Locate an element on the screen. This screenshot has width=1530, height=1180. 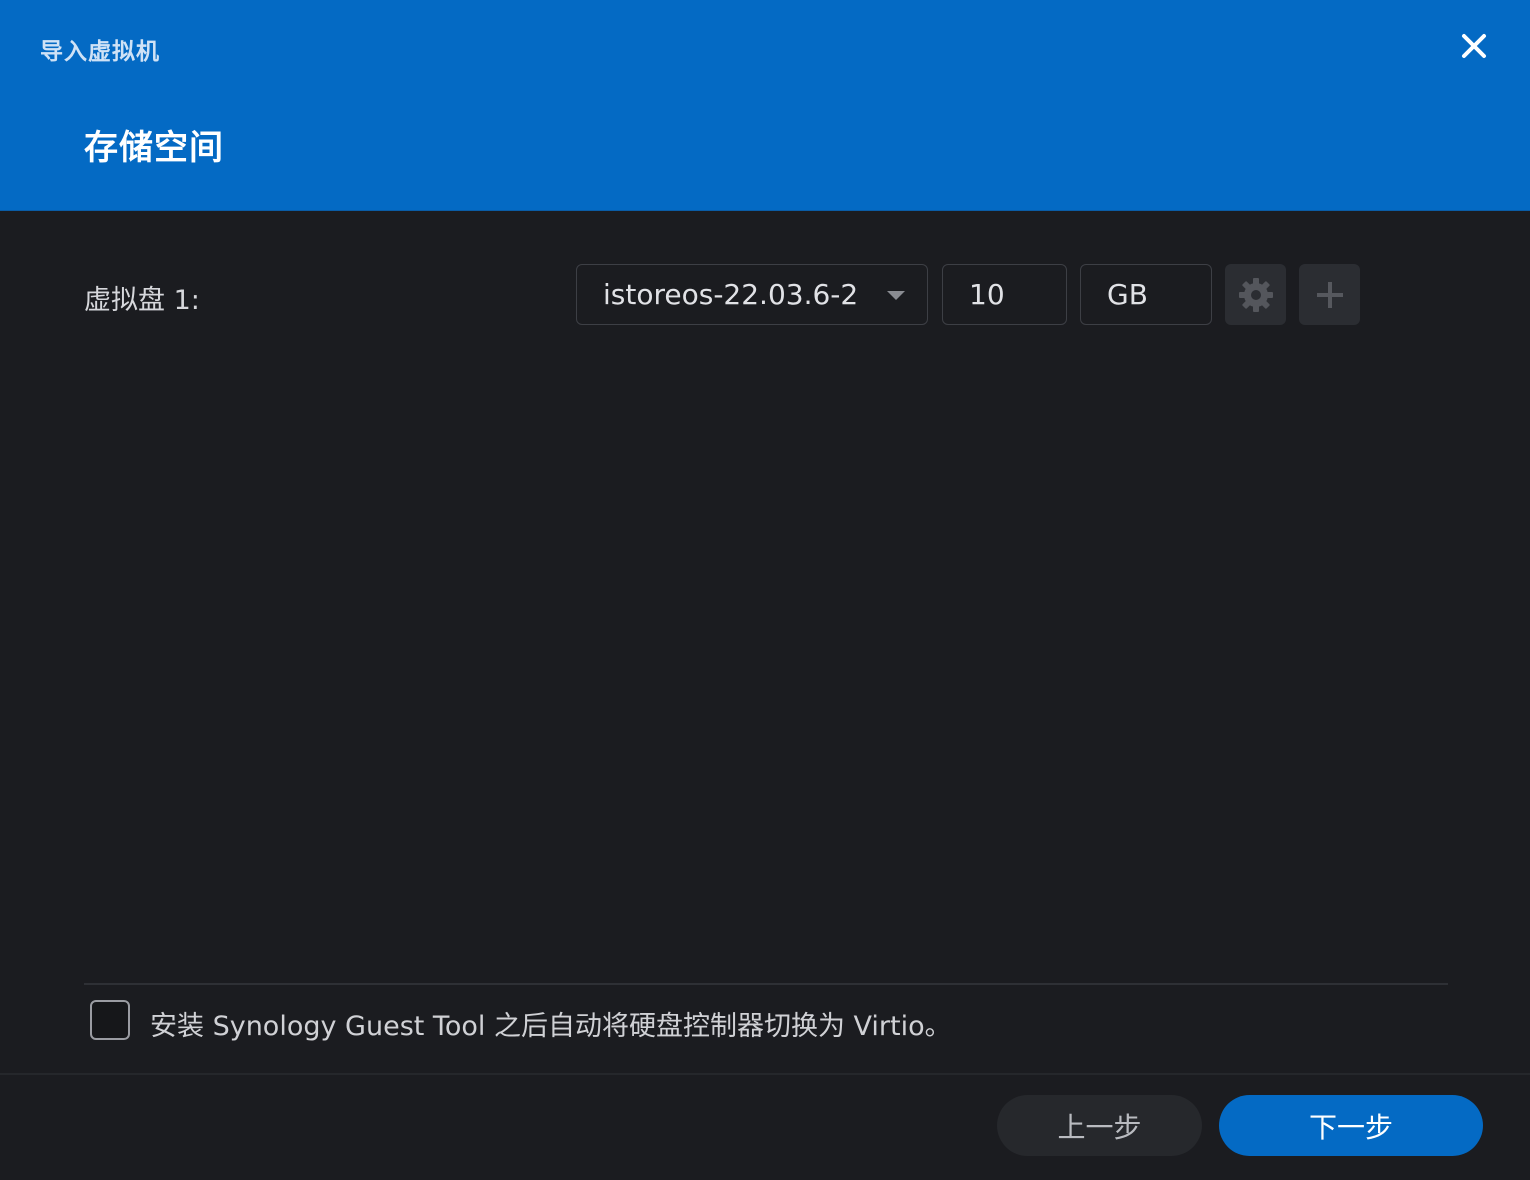
disk-size-input: 10 is located at coordinates (1004, 294).